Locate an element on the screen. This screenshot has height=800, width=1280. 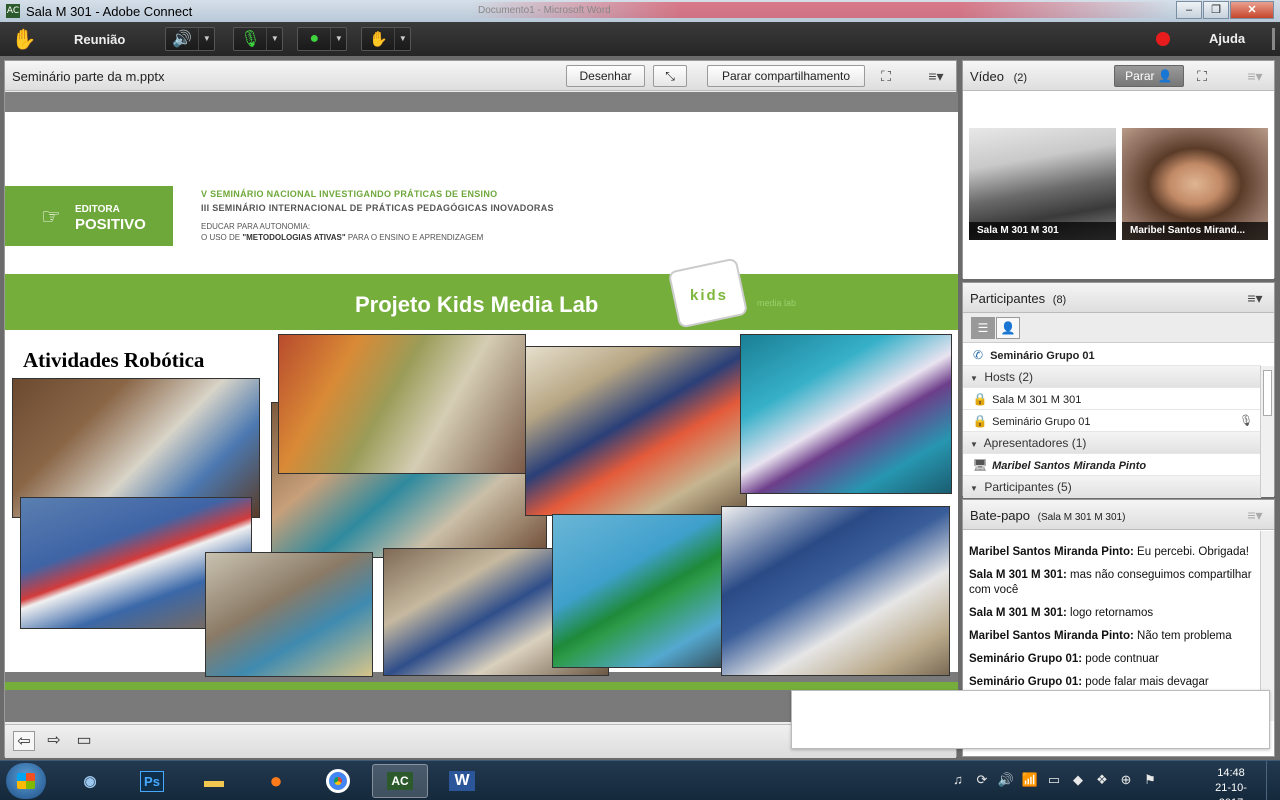
chat-text: pode falar mais devagar is located at coordinates (1145, 682).